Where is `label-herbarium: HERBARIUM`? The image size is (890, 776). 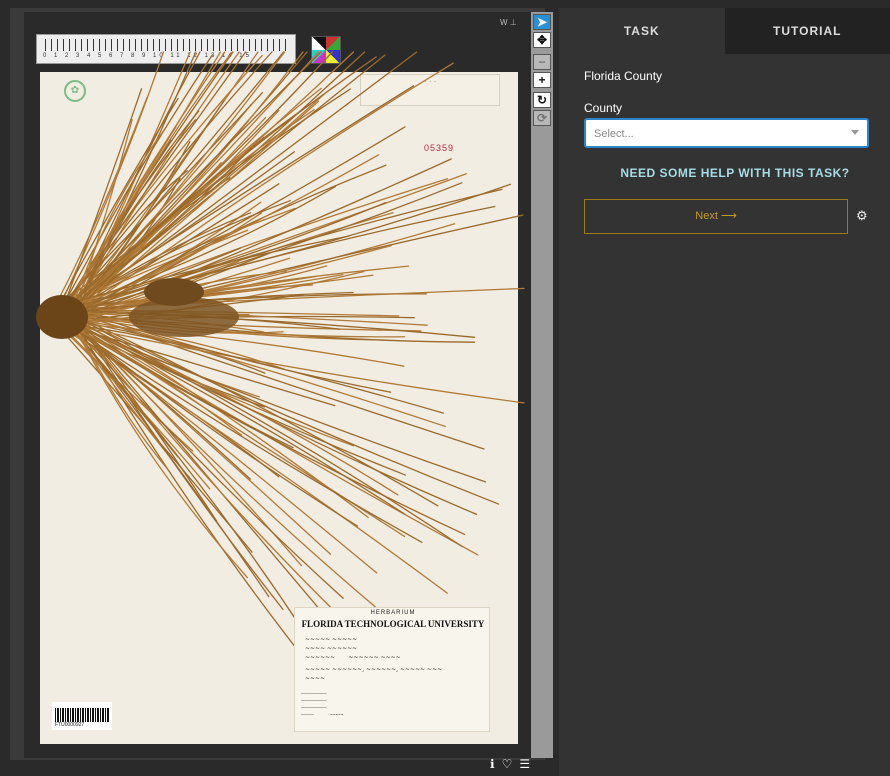
label-herbarium: HERBARIUM is located at coordinates (393, 613).